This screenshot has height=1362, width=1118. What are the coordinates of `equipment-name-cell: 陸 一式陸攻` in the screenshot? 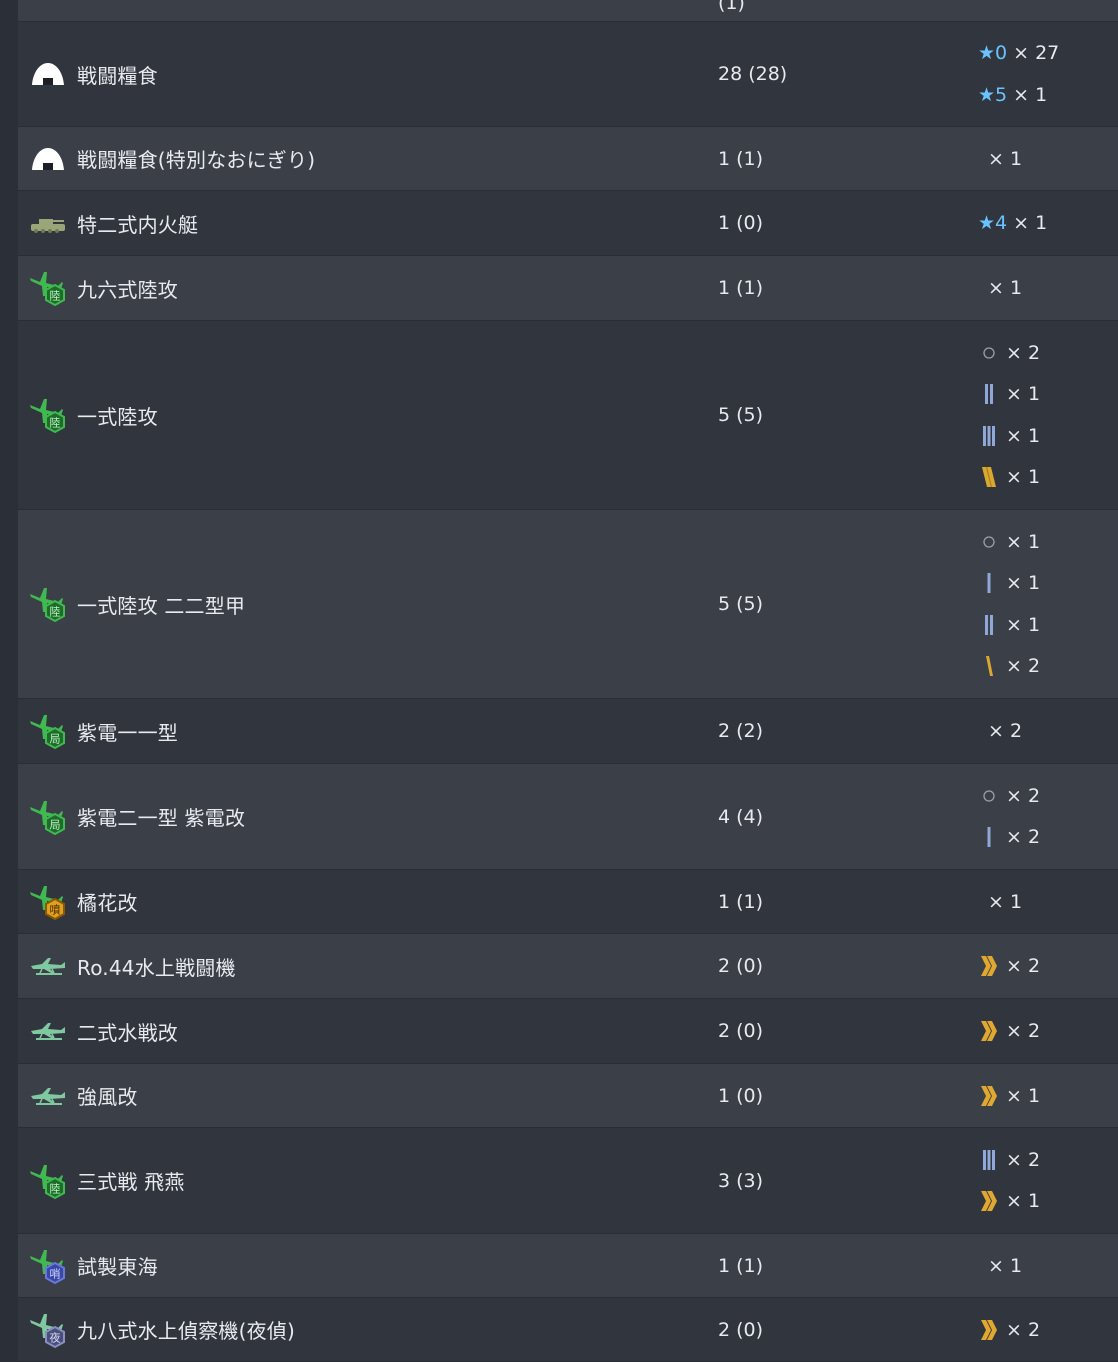 It's located at (93, 415).